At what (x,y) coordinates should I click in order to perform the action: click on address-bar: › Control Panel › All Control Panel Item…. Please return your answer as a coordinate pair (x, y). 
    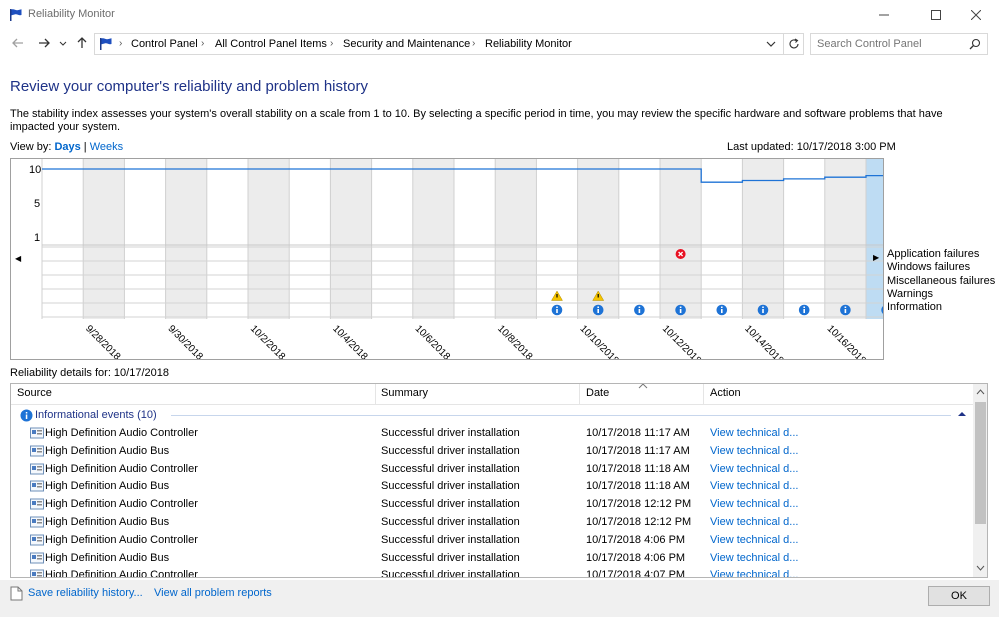
    Looking at the image, I should click on (439, 44).